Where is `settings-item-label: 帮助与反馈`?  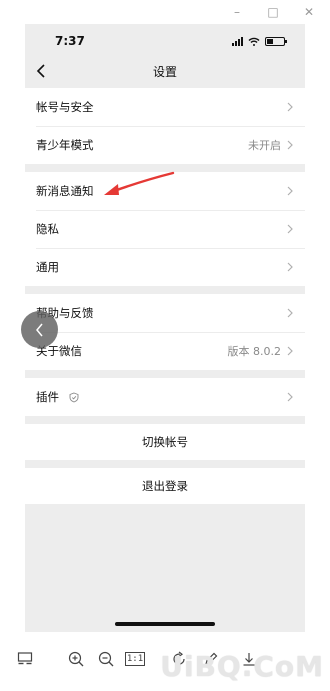
settings-item-label: 帮助与反馈 is located at coordinates (65, 313).